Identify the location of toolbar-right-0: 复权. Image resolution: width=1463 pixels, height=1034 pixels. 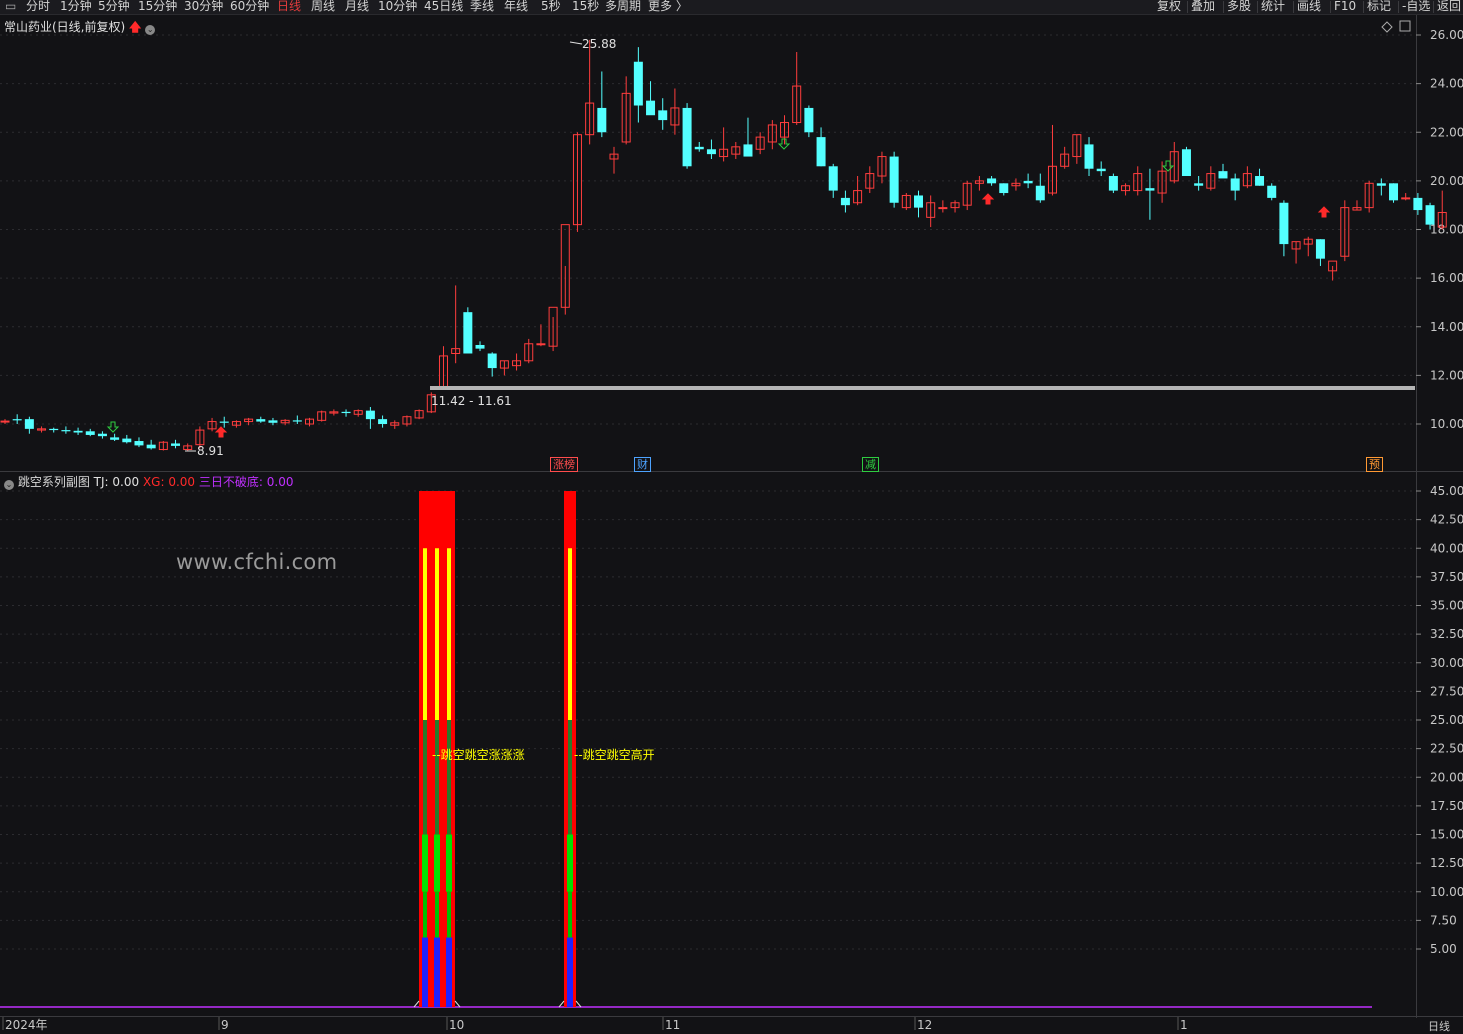
(1169, 6).